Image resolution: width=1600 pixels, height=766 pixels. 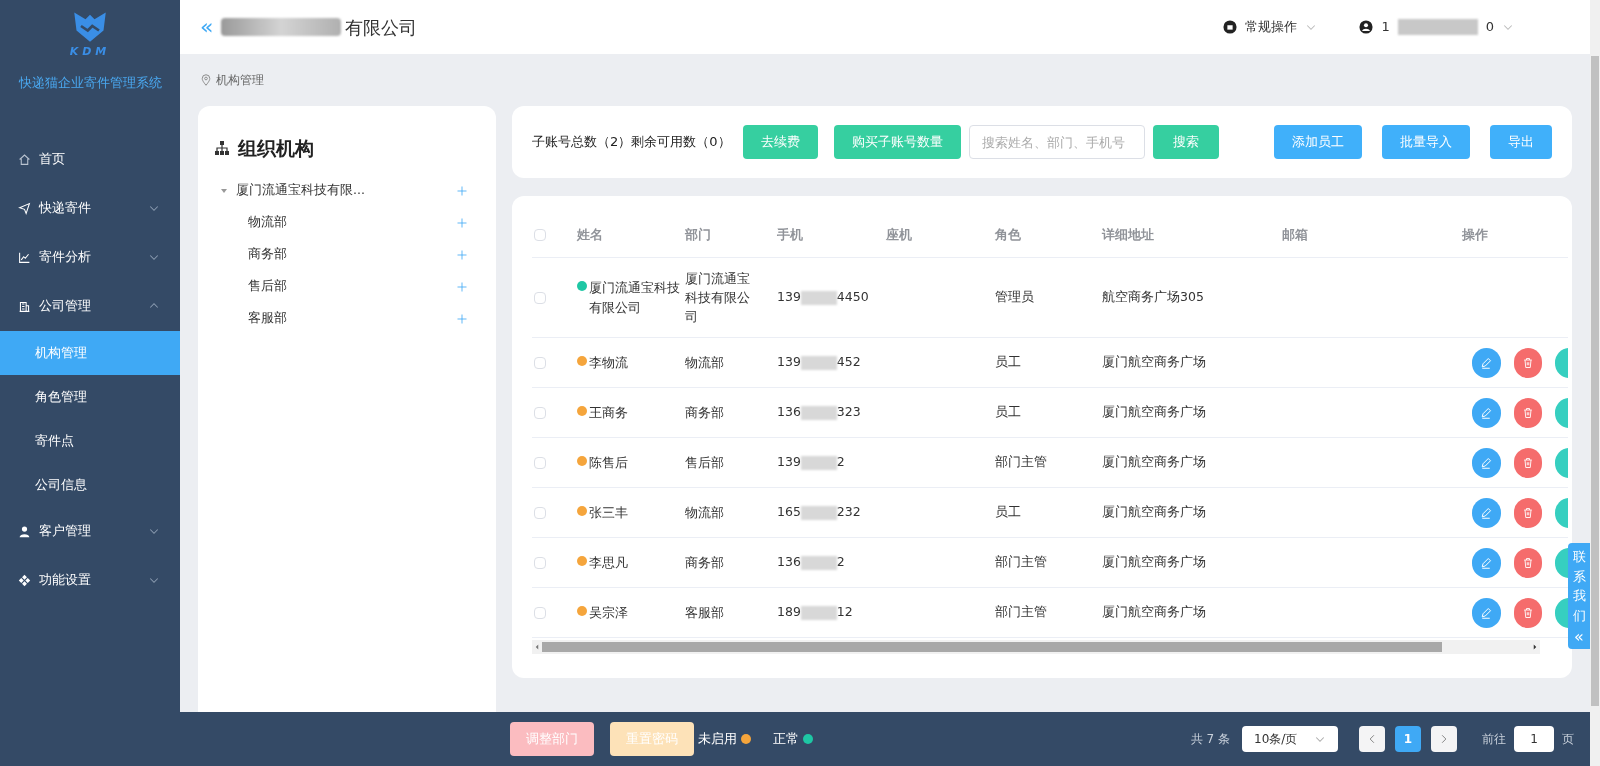 I want to click on toolbox-icon, so click(x=1230, y=27).